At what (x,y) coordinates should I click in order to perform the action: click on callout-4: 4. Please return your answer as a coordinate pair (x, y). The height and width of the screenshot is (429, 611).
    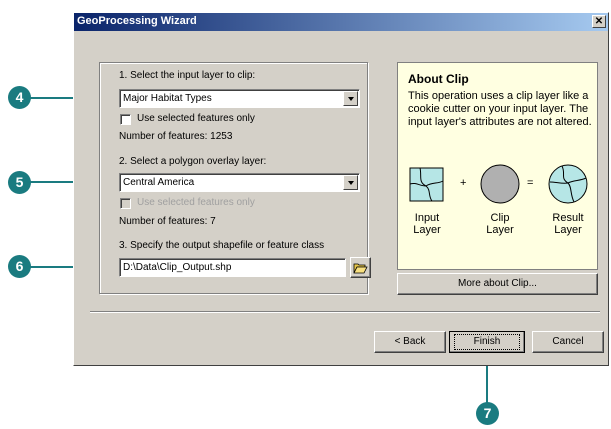
    Looking at the image, I should click on (19, 97).